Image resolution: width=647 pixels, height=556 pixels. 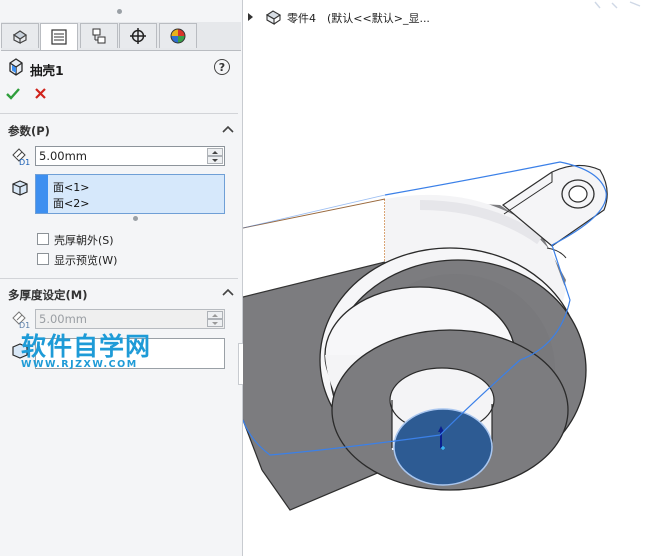 What do you see at coordinates (301, 18) in the screenshot?
I see `part-name: 零件4` at bounding box center [301, 18].